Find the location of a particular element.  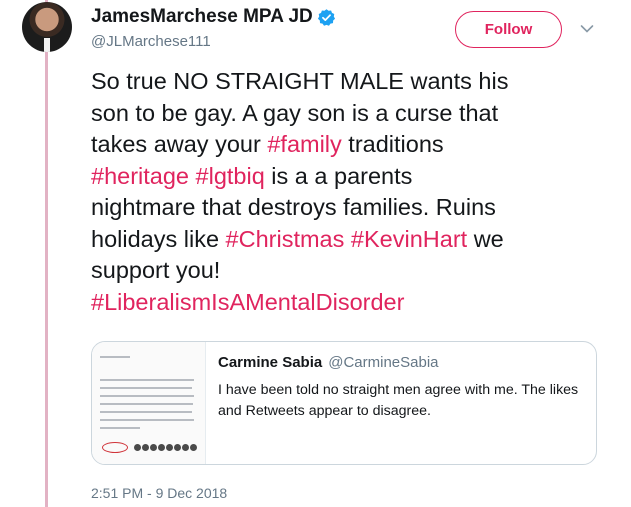

hashtag-link: #KevinHart is located at coordinates (409, 239).